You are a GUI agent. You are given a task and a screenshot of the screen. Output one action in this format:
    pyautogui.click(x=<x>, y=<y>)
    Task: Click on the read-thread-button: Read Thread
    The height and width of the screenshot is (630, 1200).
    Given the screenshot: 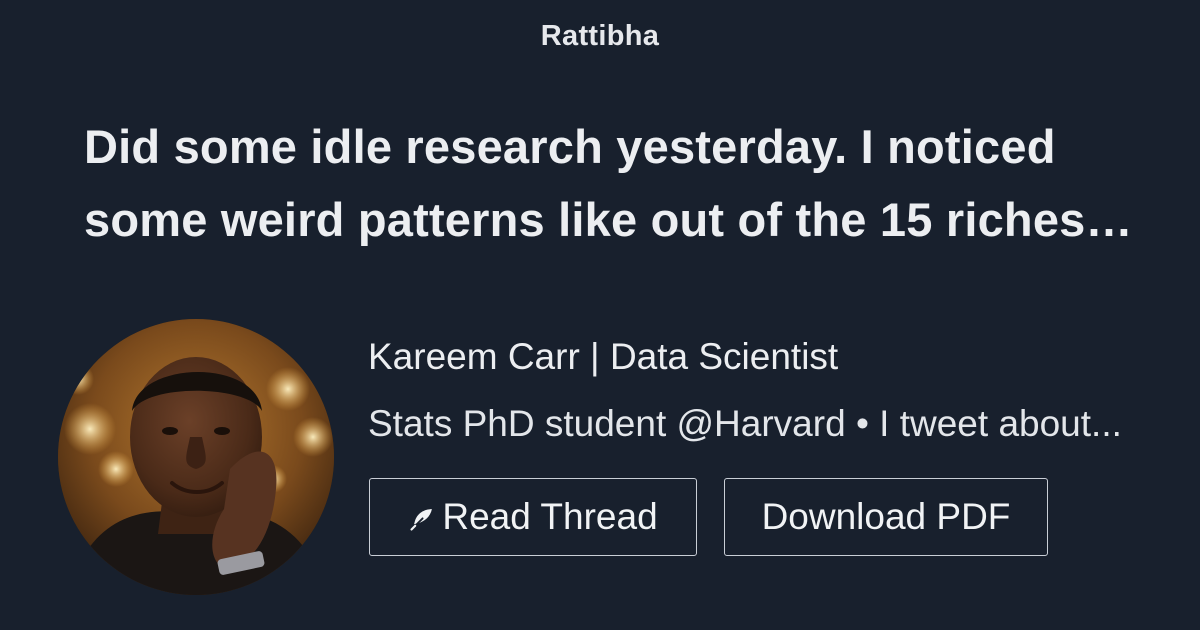 What is the action you would take?
    pyautogui.click(x=533, y=517)
    